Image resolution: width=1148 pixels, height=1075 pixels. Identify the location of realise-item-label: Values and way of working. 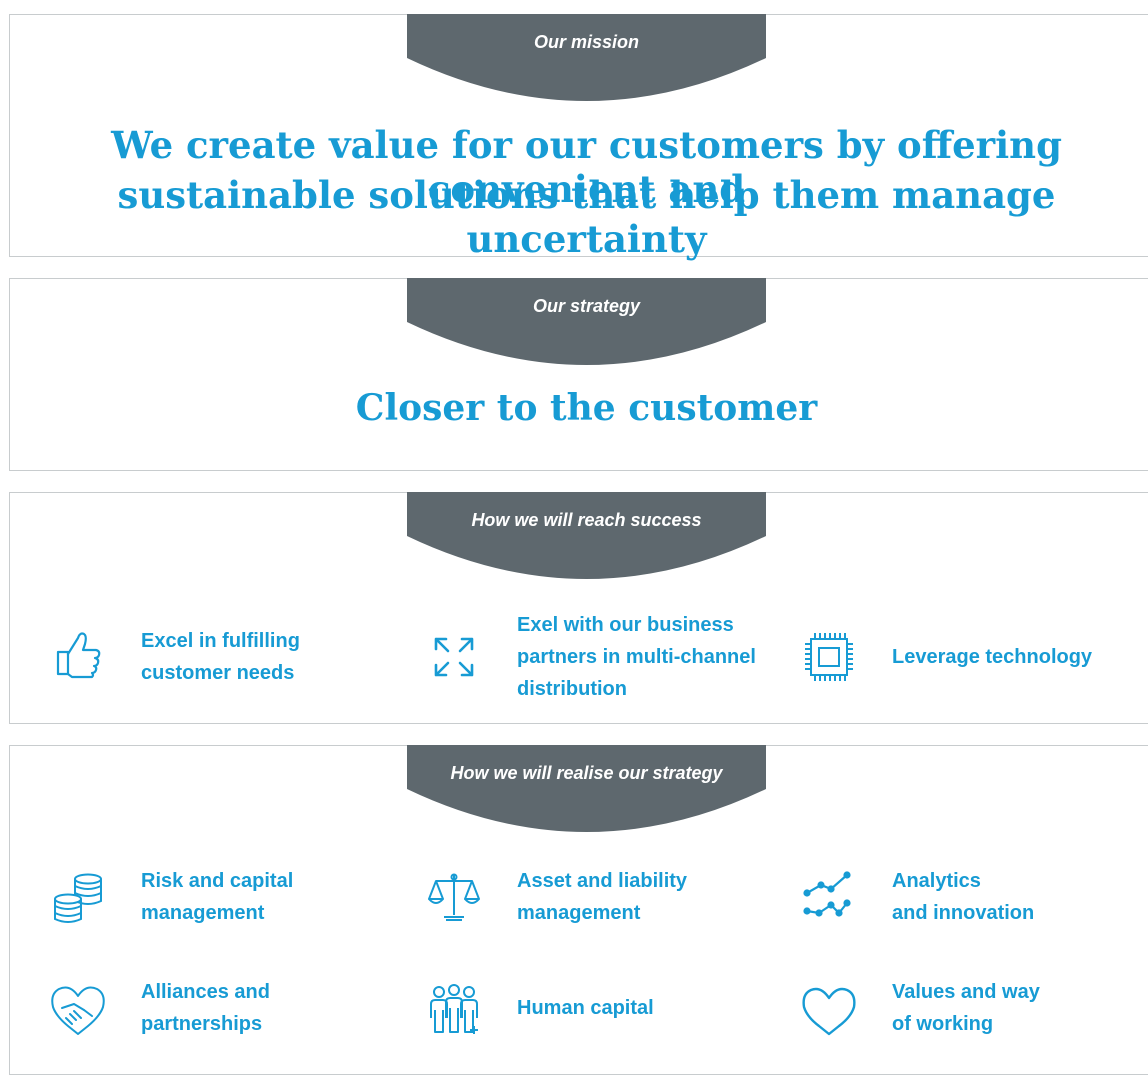
(966, 1008).